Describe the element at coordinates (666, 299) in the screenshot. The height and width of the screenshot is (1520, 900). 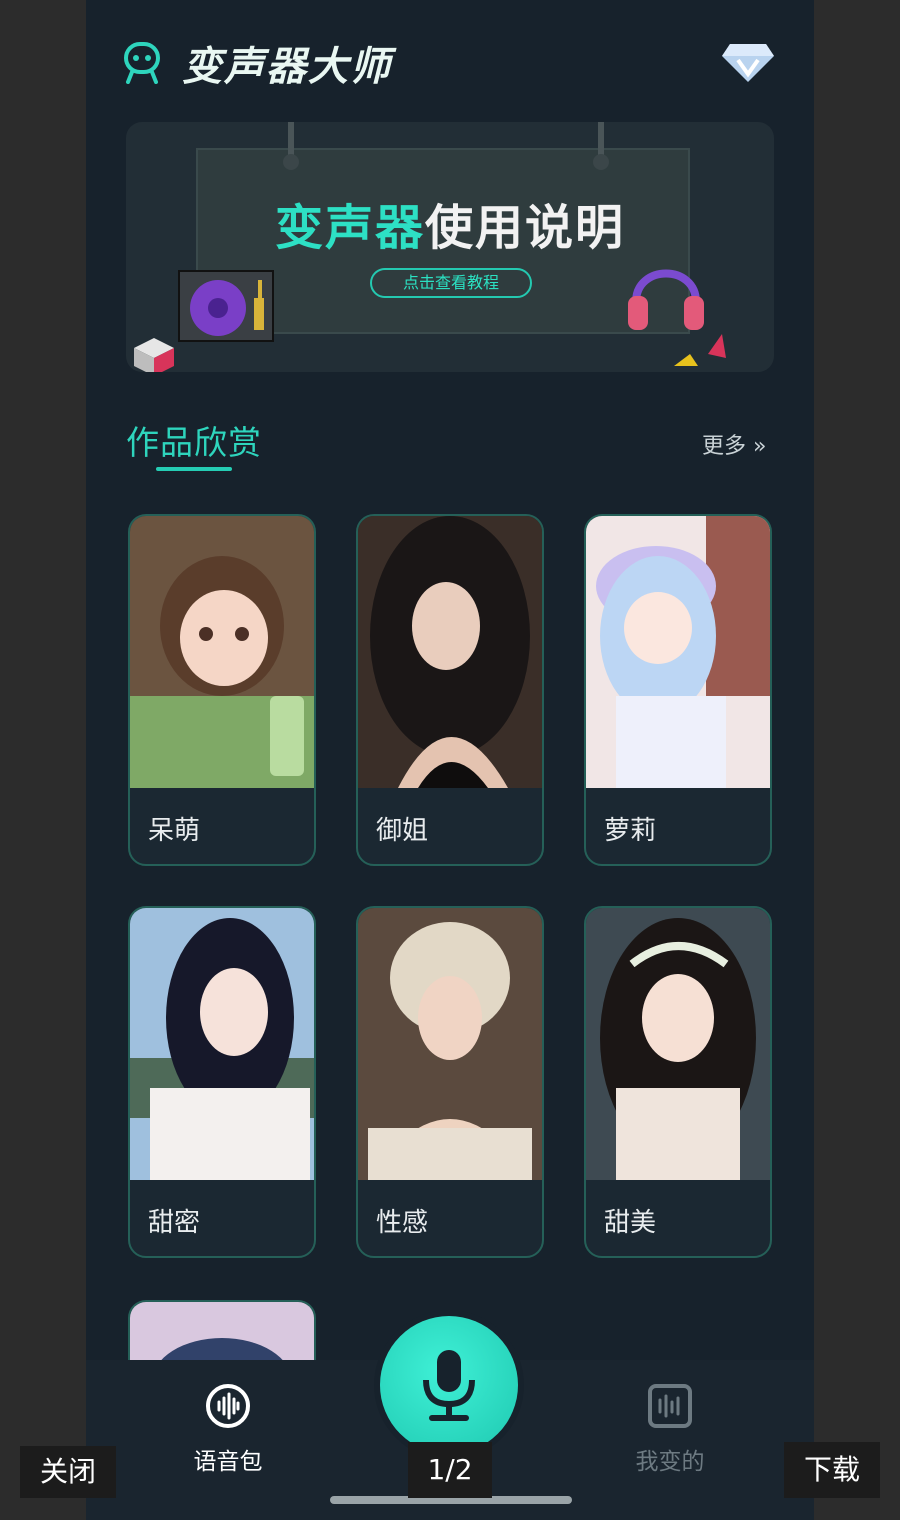
I see `headphone-icon` at that location.